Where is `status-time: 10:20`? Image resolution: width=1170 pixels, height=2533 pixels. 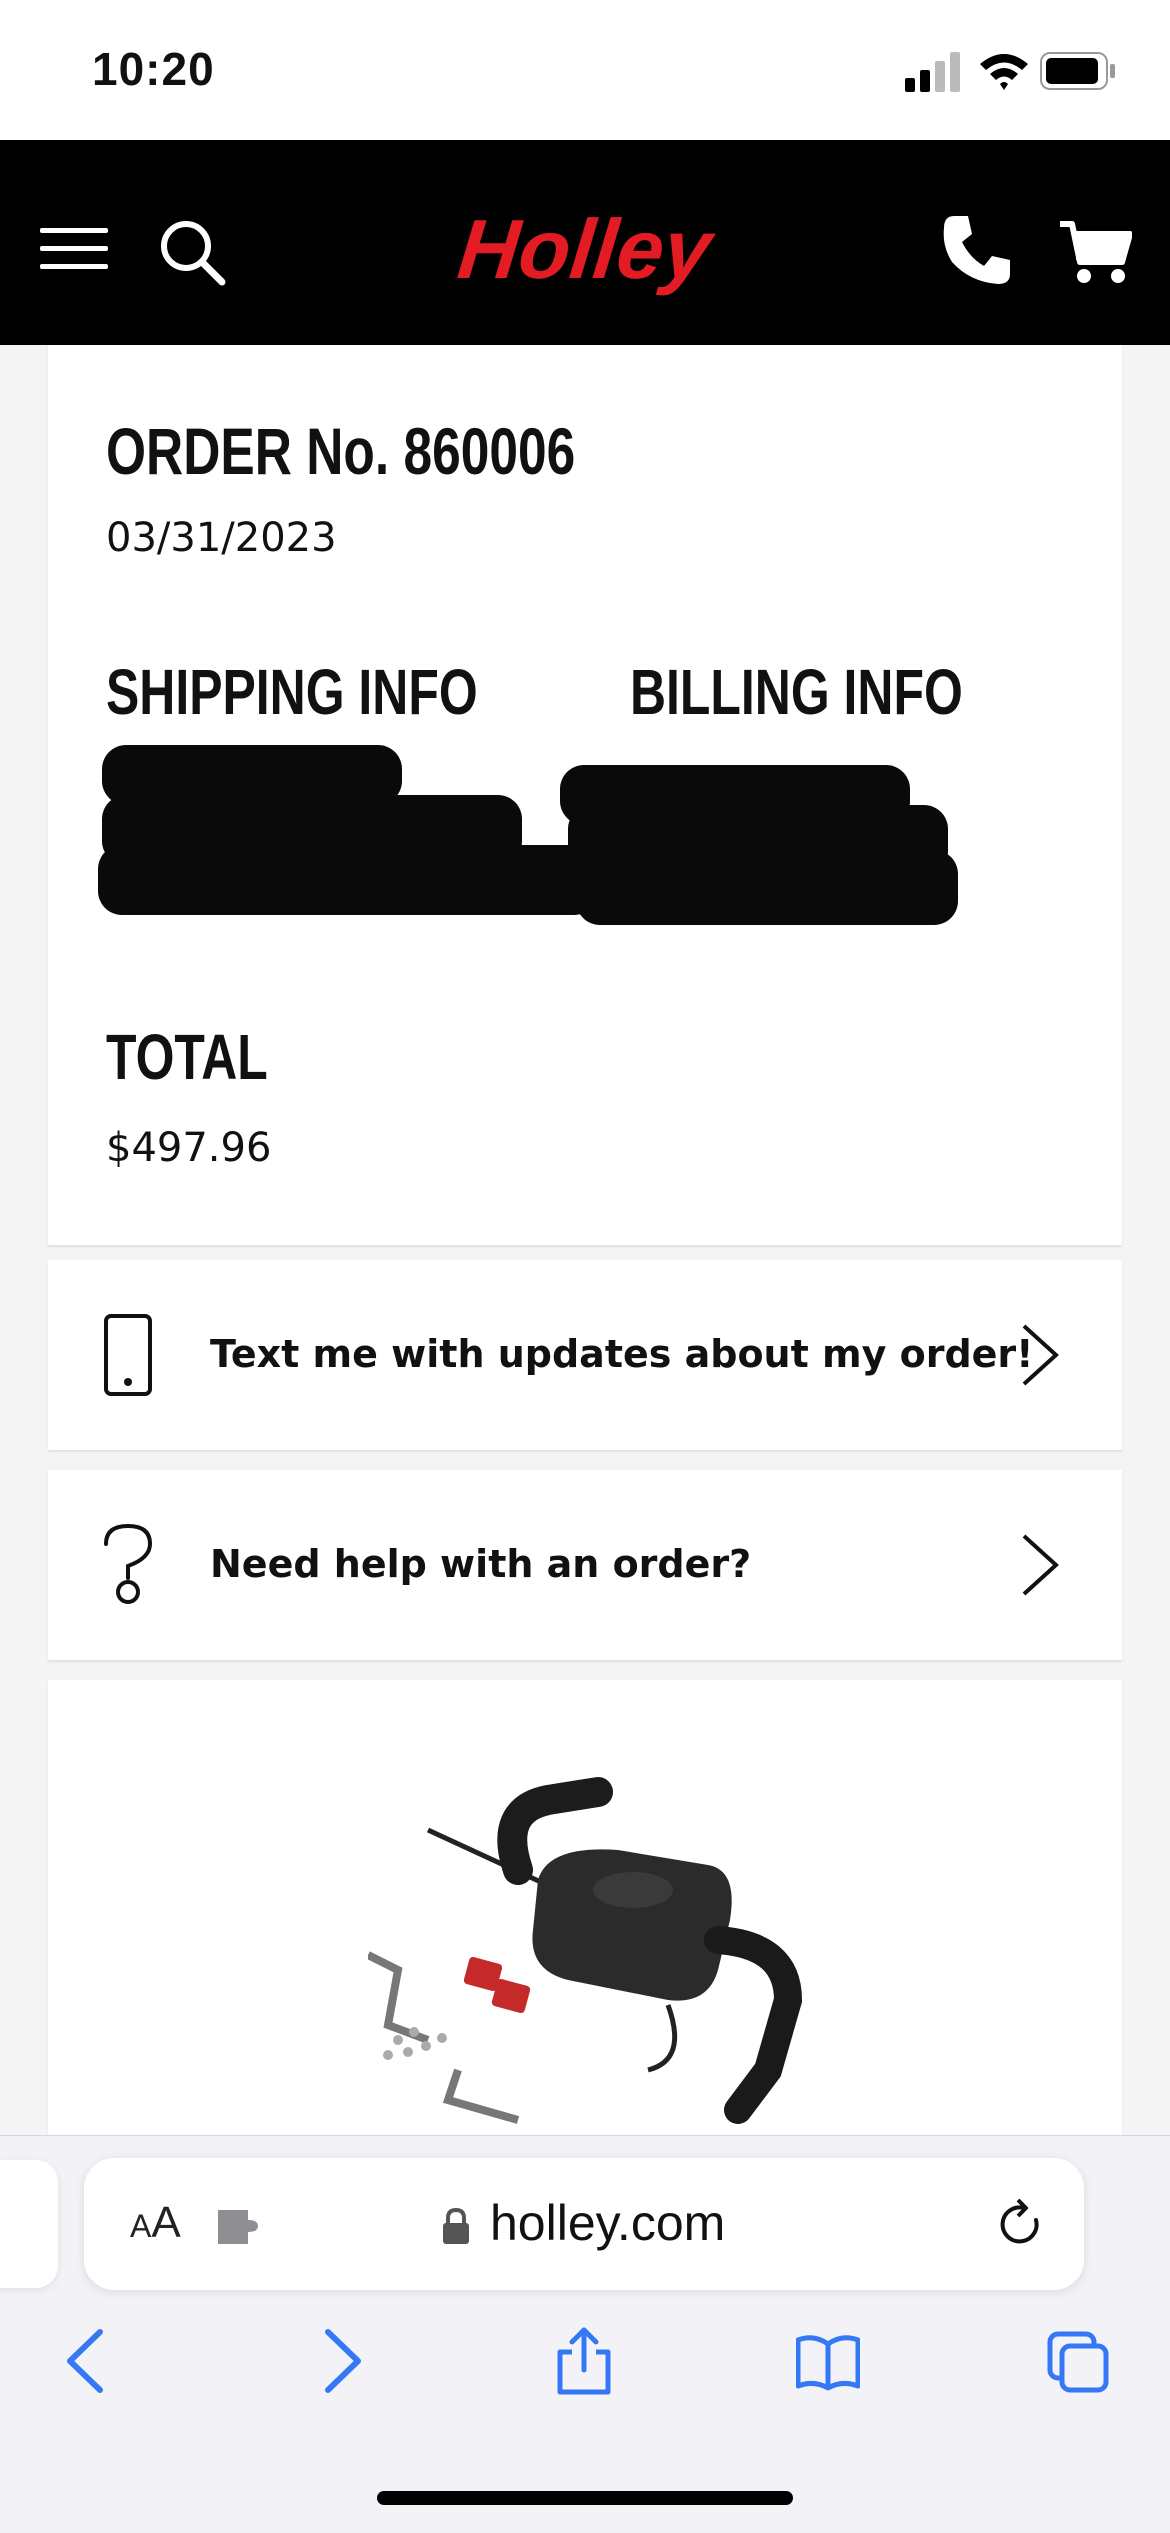 status-time: 10:20 is located at coordinates (153, 69).